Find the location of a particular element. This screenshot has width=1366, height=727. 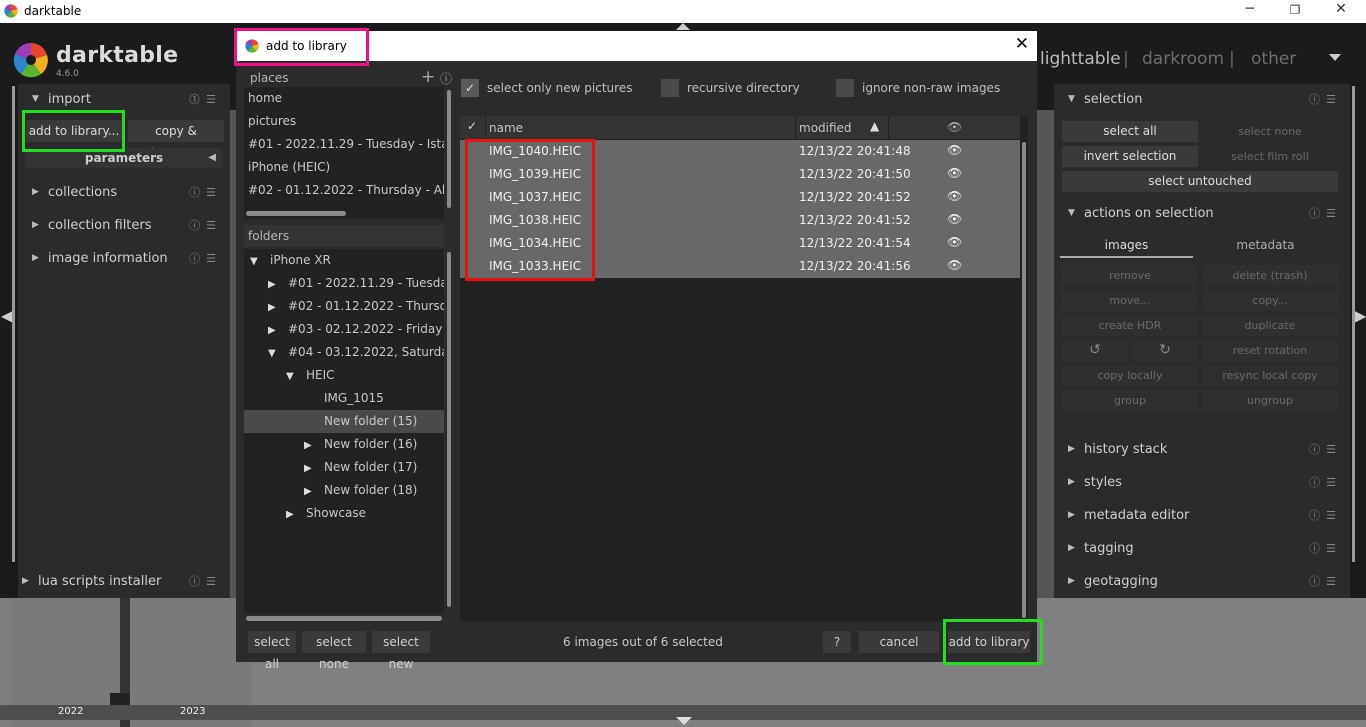

place-item: iPhone (HEIC) is located at coordinates (287, 167).